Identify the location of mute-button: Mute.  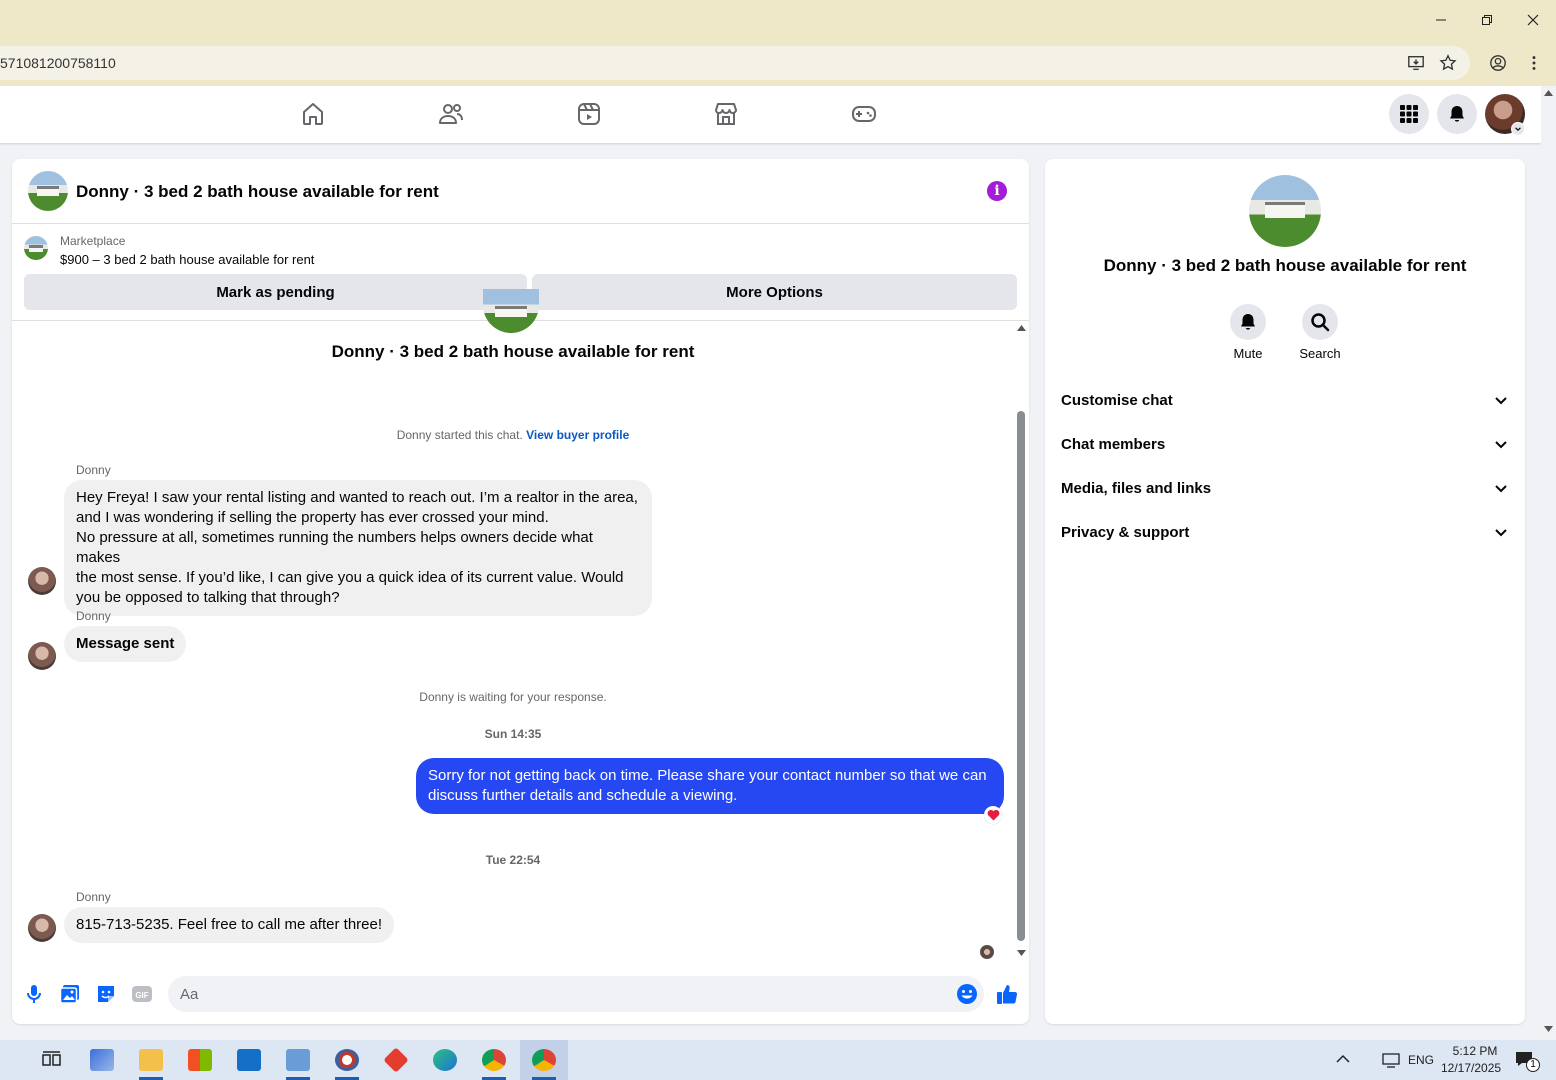
(1248, 332).